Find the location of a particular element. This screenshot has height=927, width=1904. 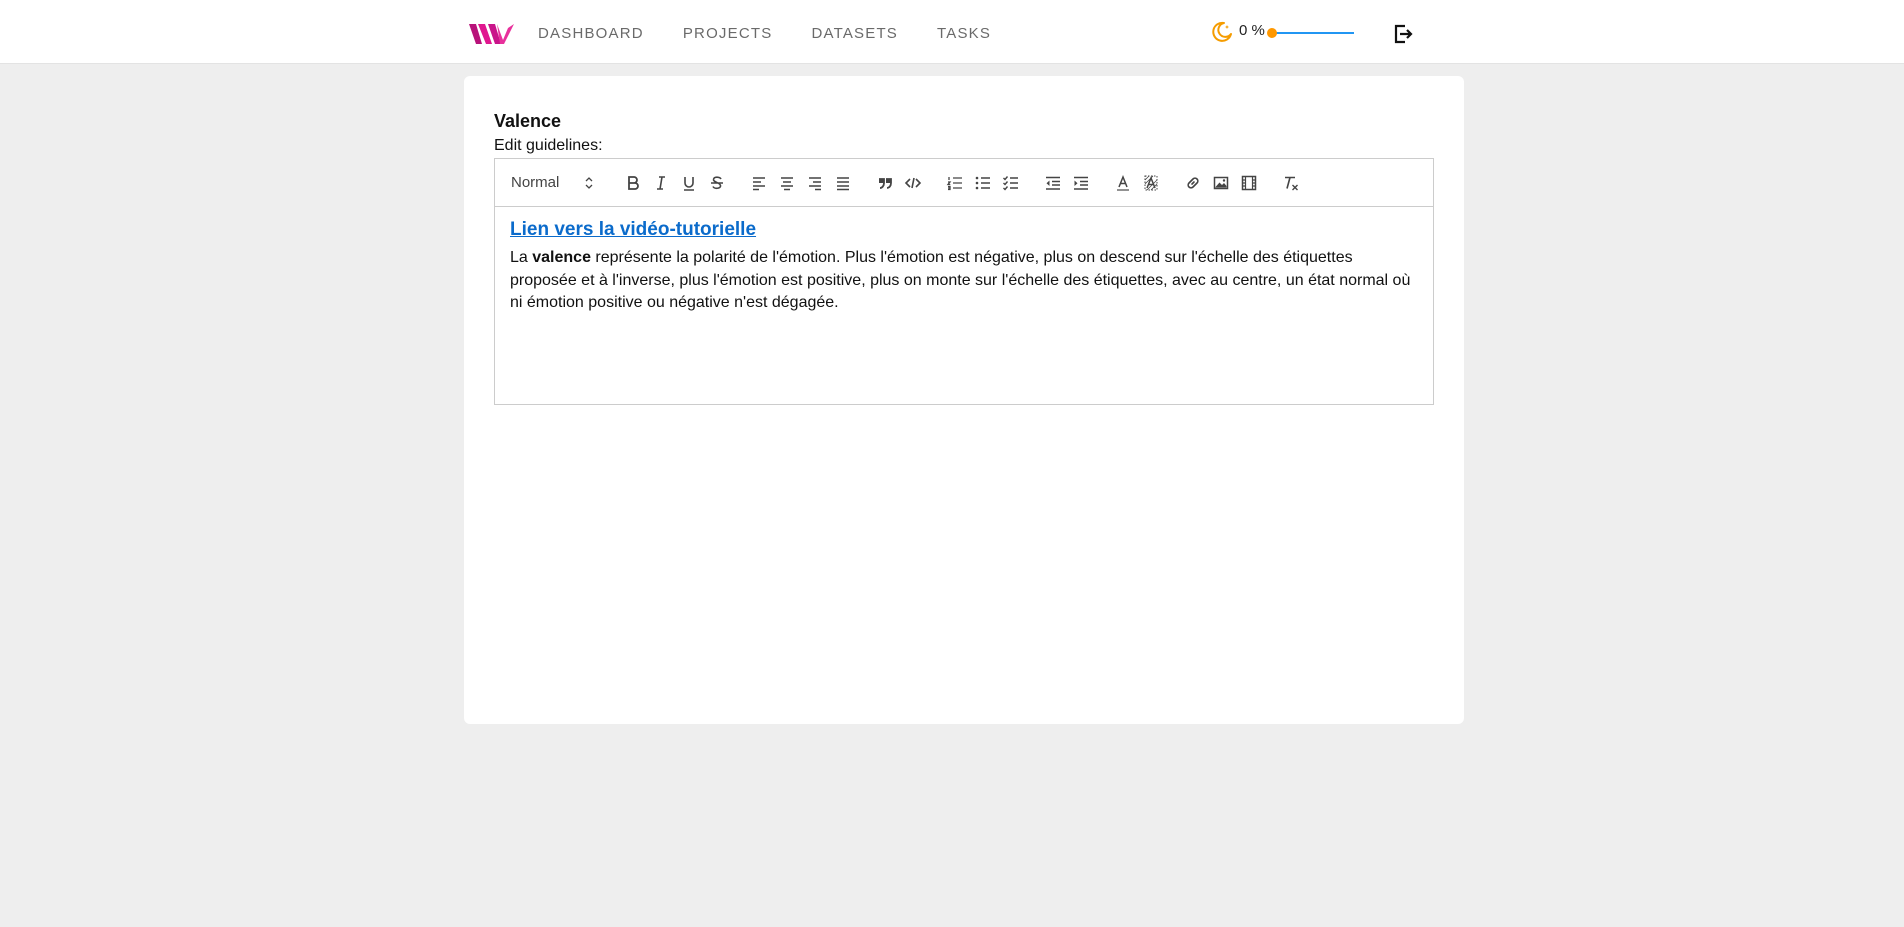

check-list-button is located at coordinates (1011, 183).